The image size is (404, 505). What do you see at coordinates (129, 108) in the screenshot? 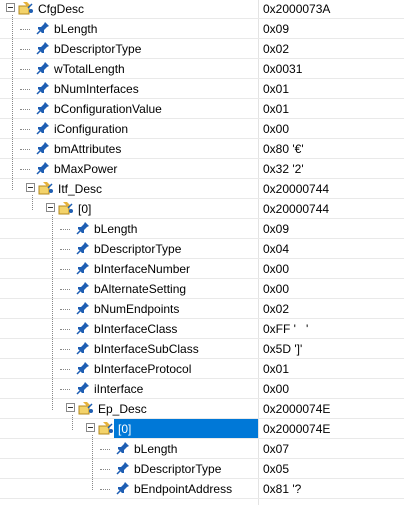
I see `name-cell: bConfigurationValue` at bounding box center [129, 108].